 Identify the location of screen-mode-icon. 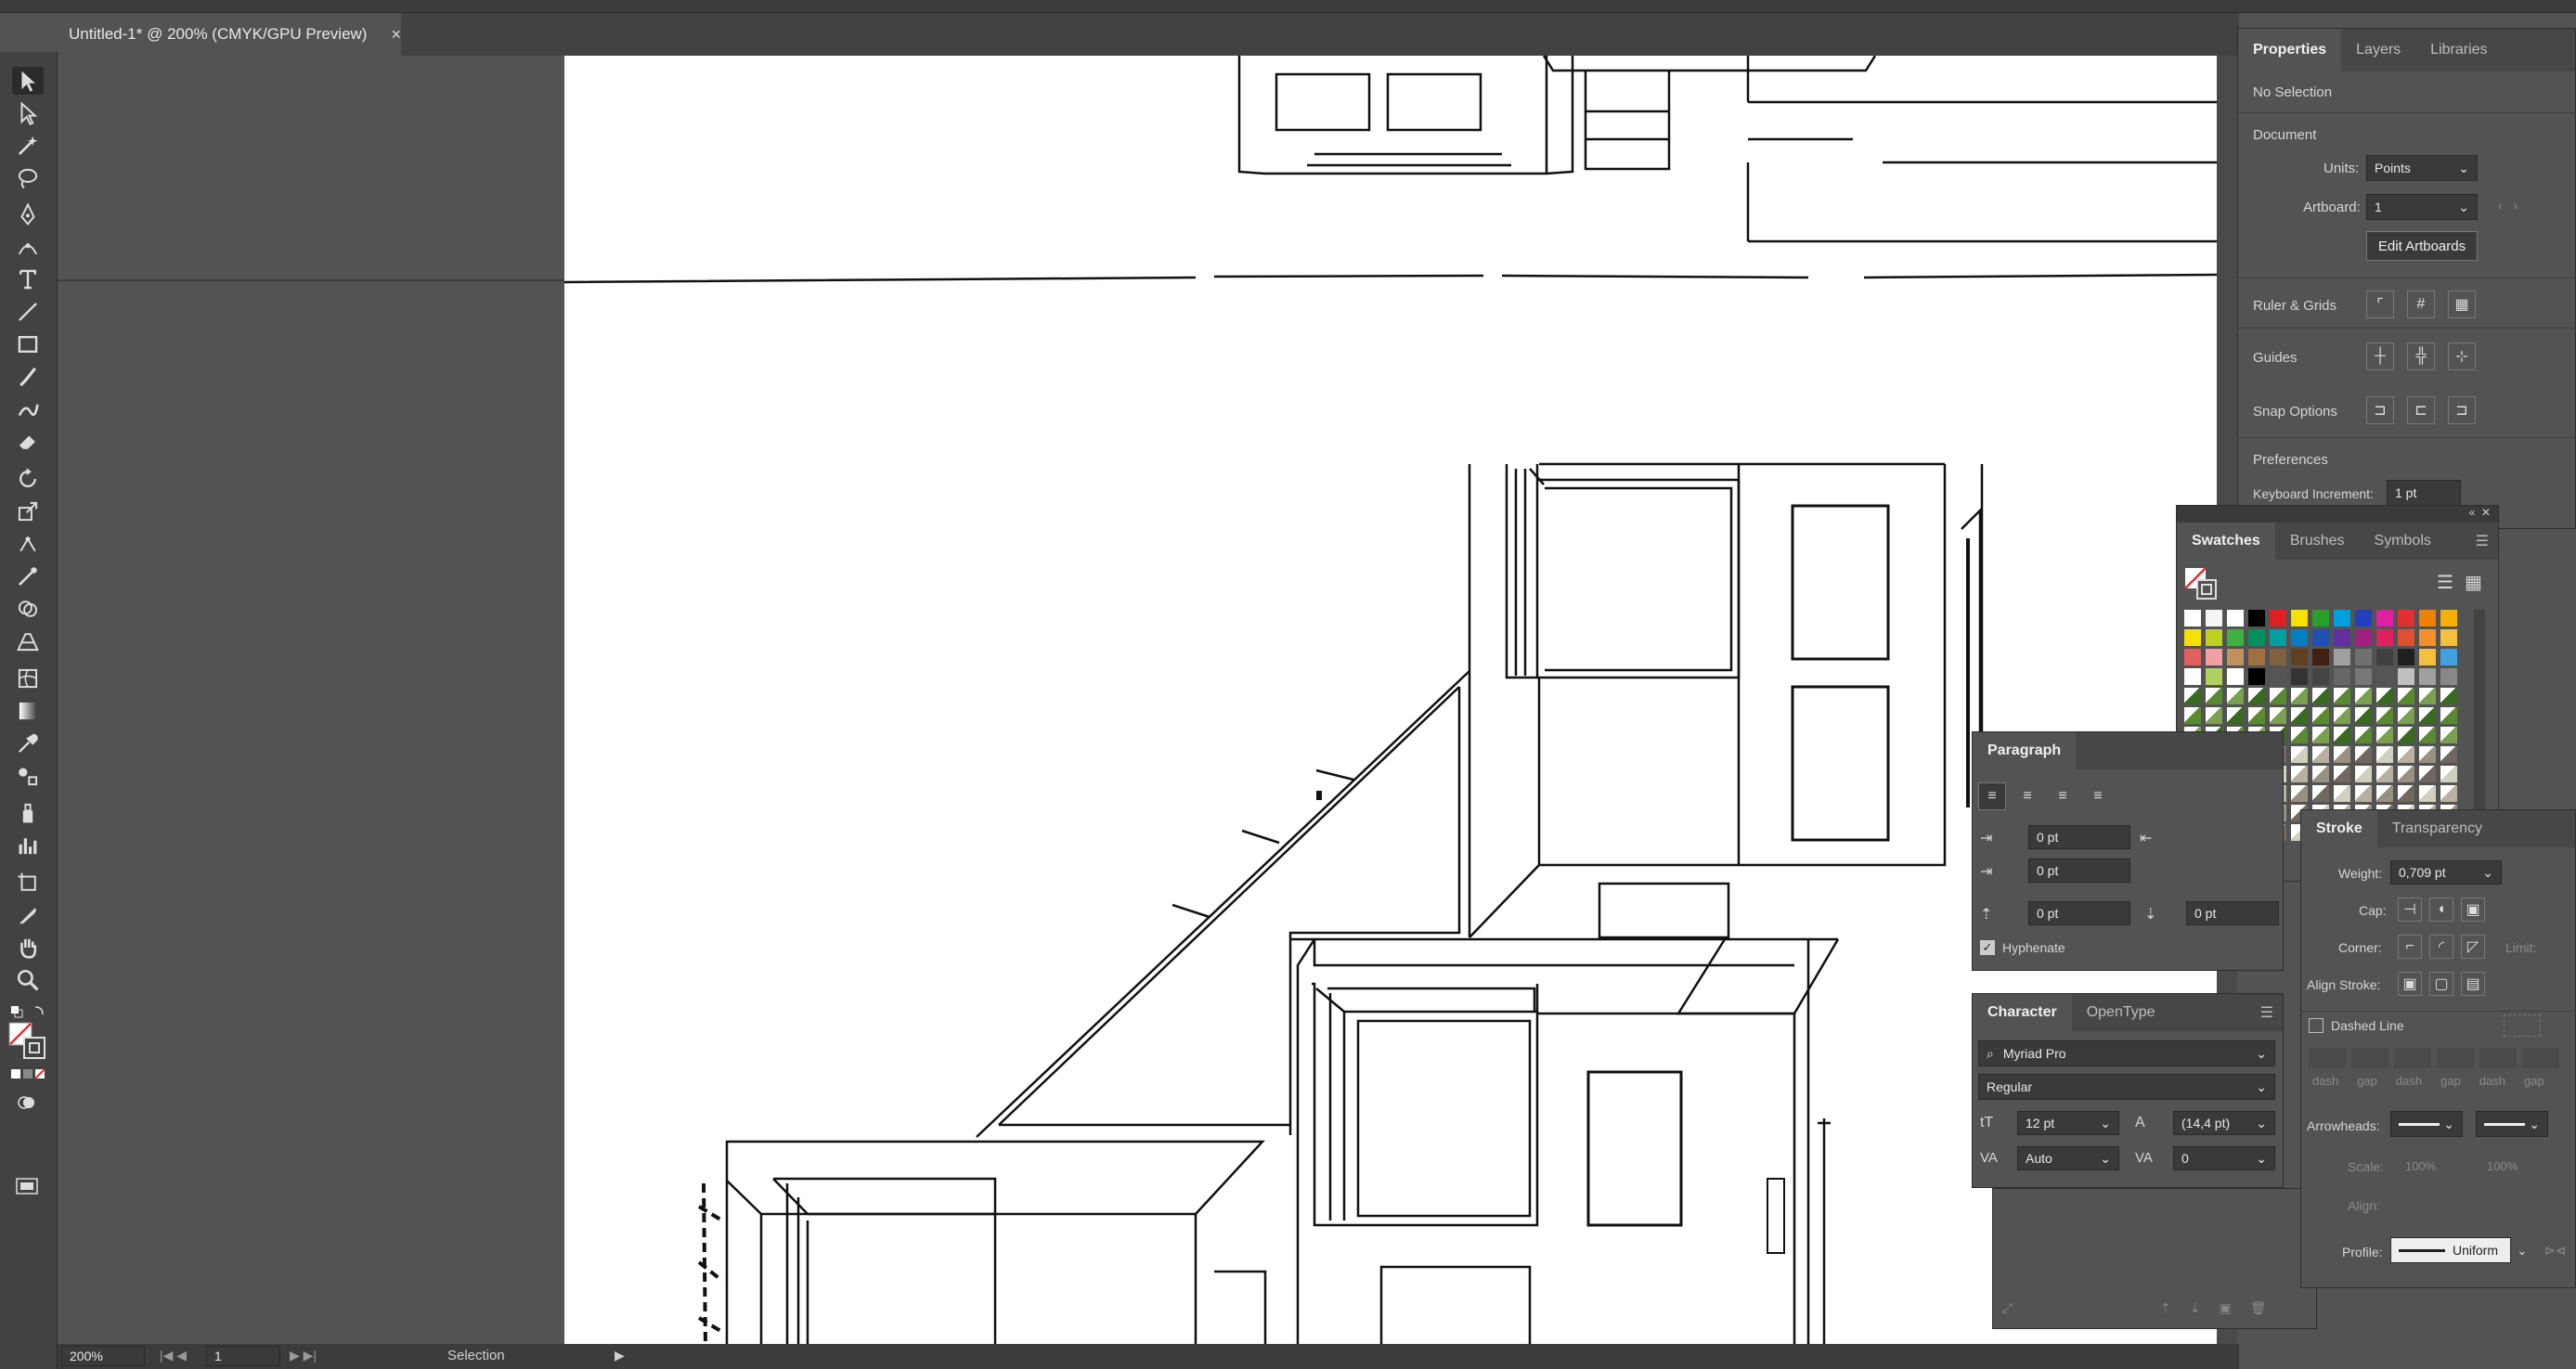
(27, 1186).